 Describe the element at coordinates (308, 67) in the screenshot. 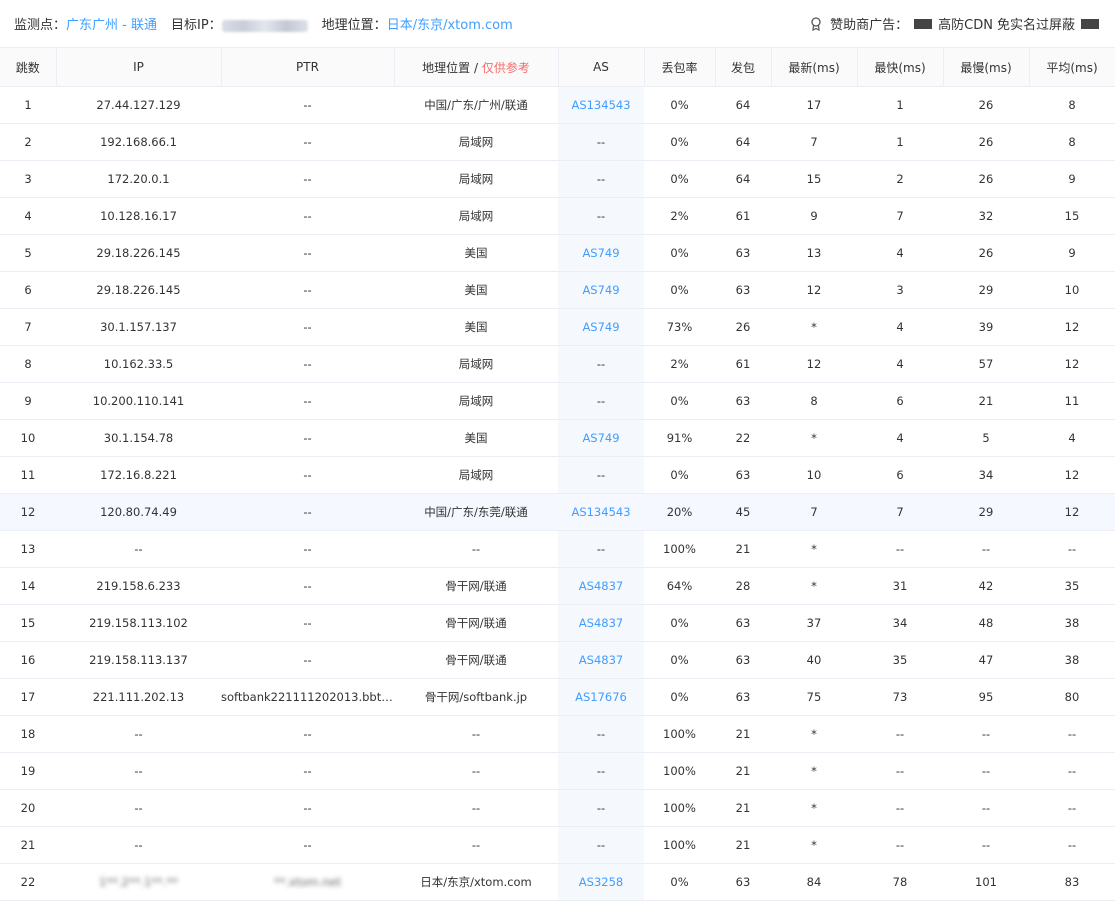

I see `col-ptr: PTR` at that location.